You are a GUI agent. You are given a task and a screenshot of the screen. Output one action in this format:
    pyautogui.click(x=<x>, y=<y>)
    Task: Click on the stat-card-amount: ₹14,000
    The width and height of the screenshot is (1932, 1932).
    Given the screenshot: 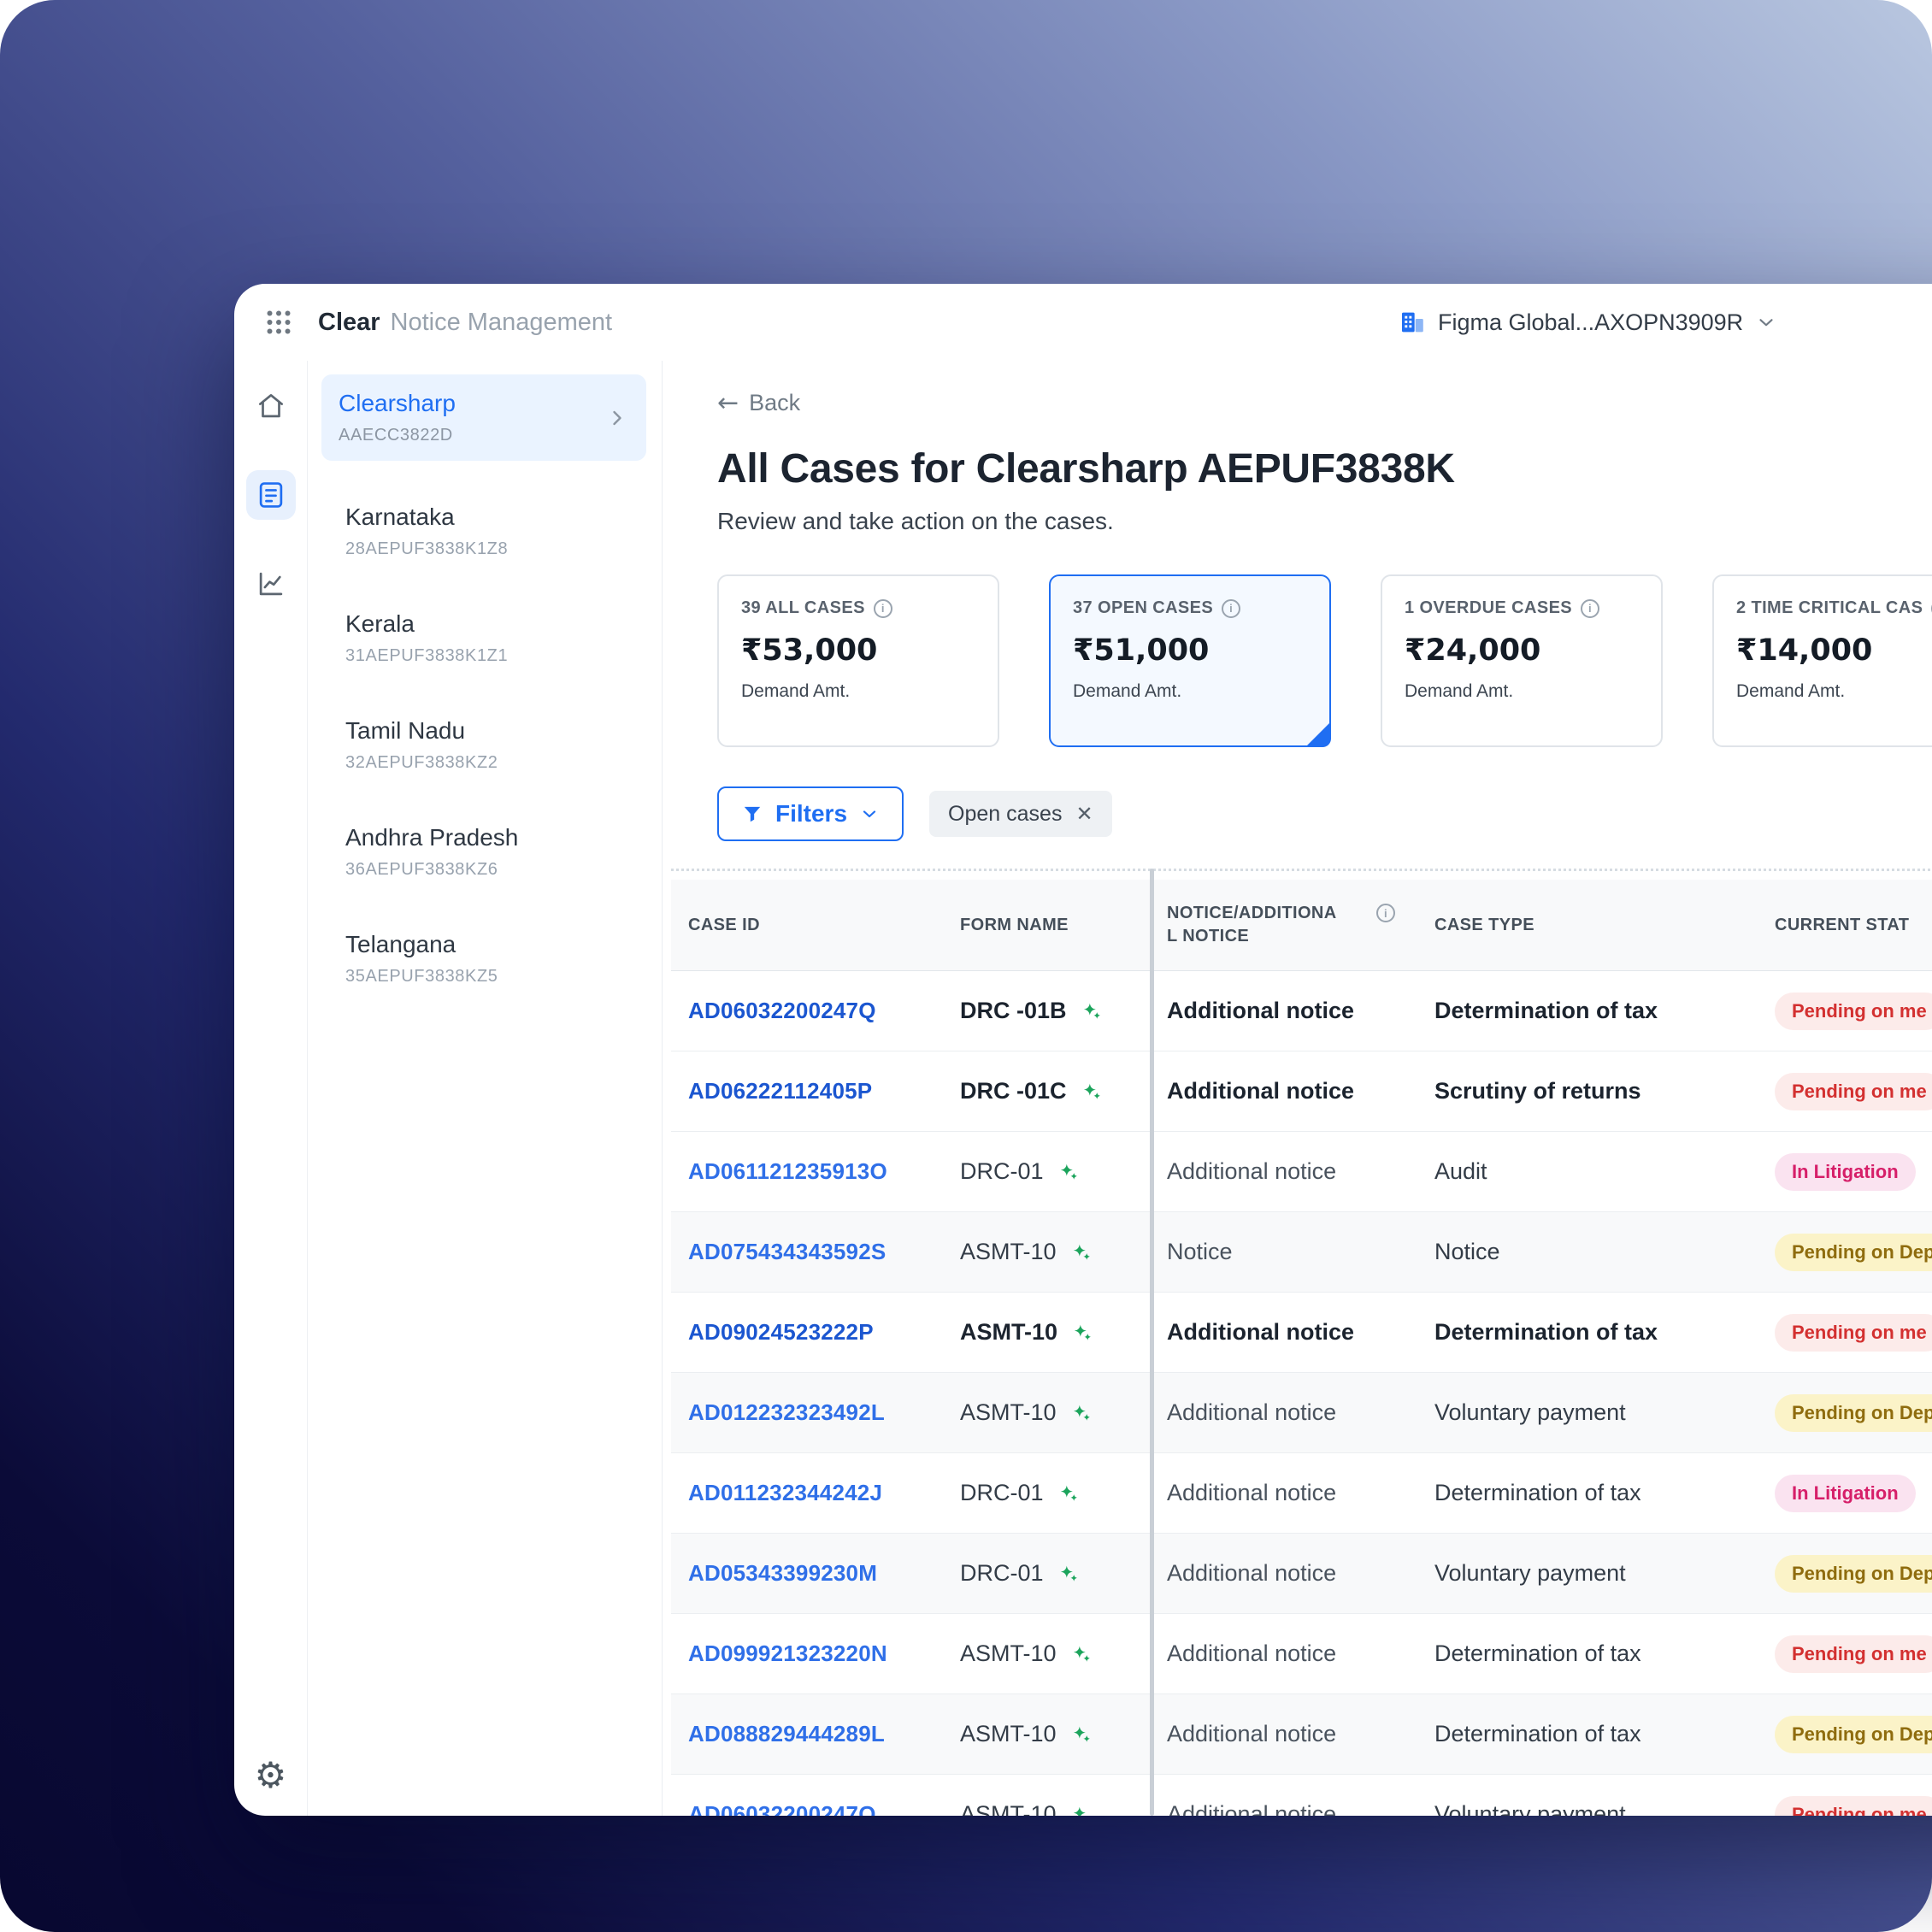 What is the action you would take?
    pyautogui.click(x=1804, y=650)
    